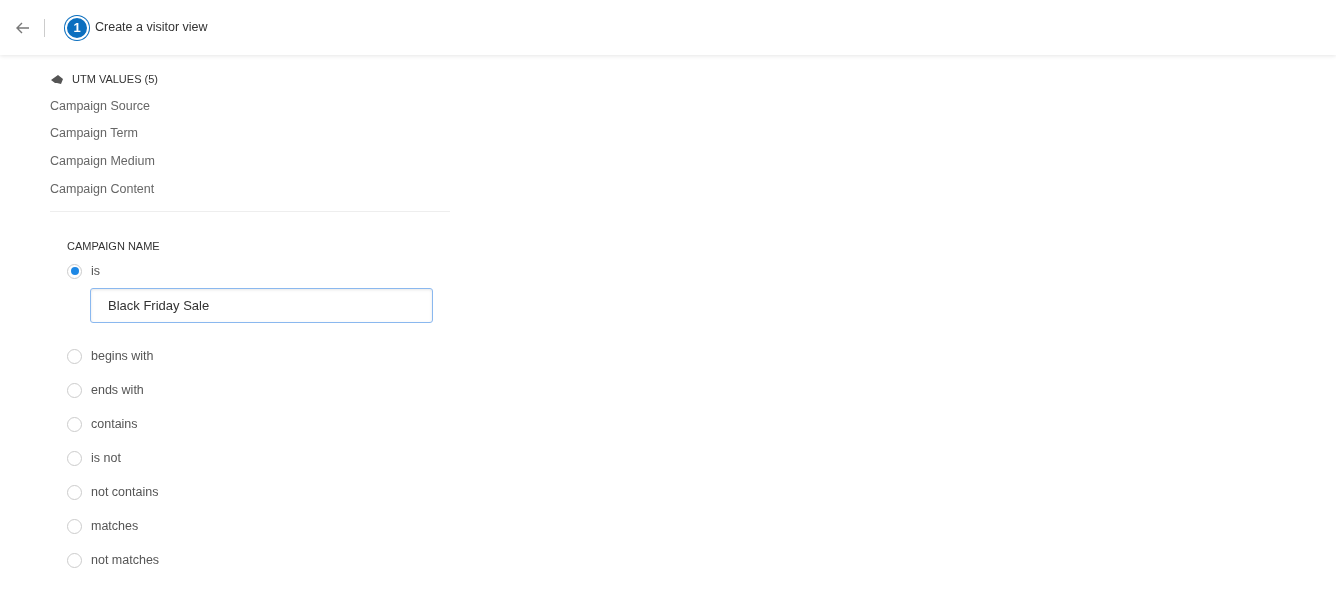  What do you see at coordinates (151, 28) in the screenshot?
I see `page-title: Create a visitor view` at bounding box center [151, 28].